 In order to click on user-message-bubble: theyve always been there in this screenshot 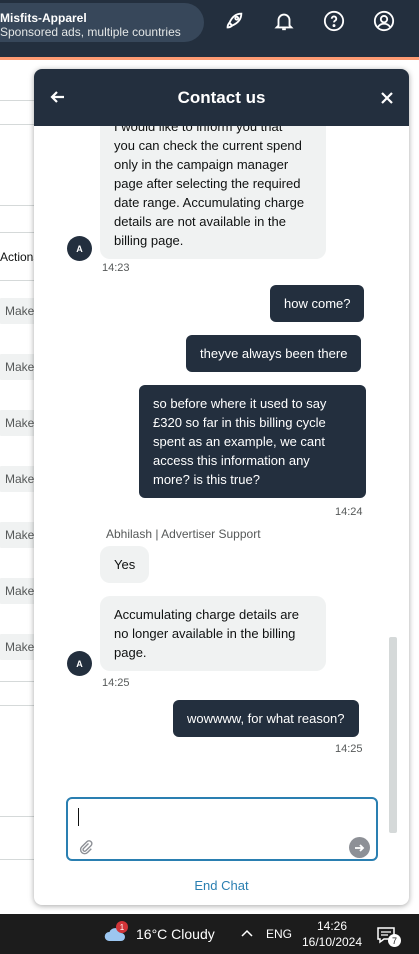, I will do `click(274, 353)`.